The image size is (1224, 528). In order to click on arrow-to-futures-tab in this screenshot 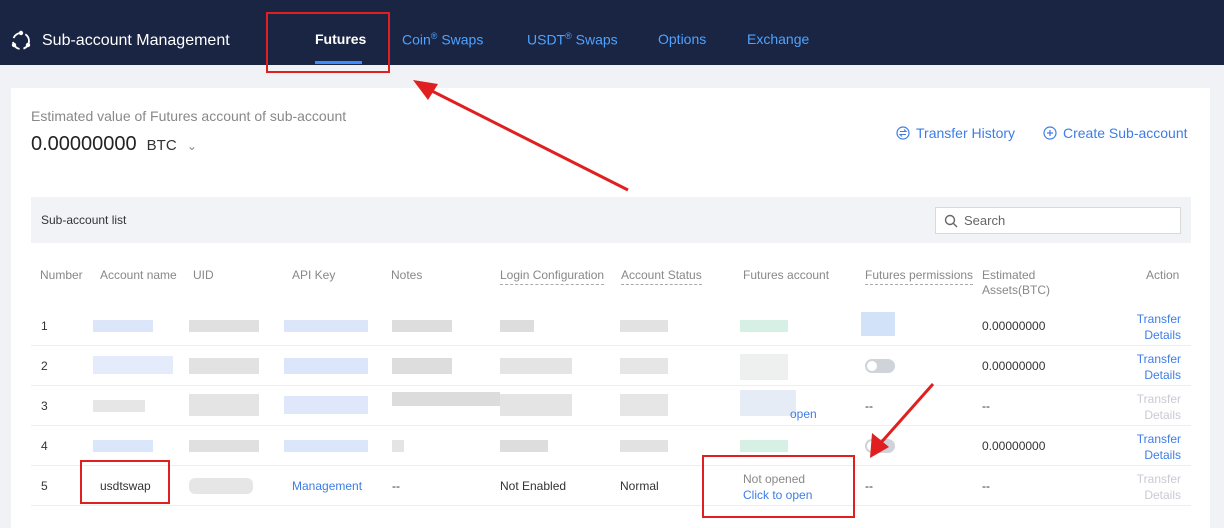, I will do `click(527, 139)`.